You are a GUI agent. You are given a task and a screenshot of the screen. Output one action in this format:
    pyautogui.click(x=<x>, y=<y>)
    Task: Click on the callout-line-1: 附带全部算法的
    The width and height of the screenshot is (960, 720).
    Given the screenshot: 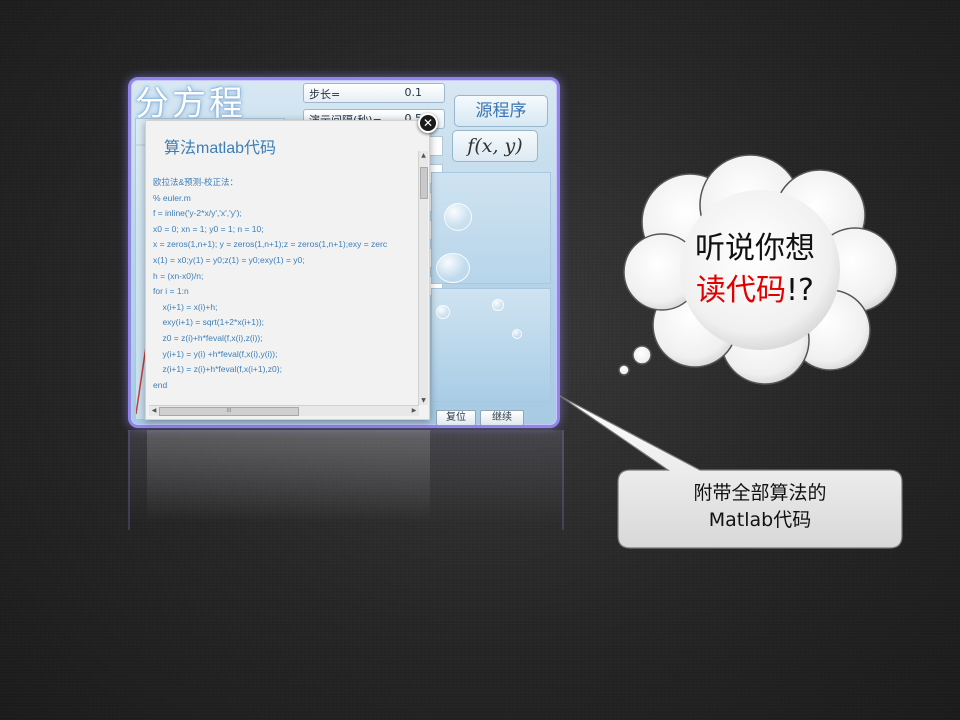 What is the action you would take?
    pyautogui.click(x=760, y=493)
    